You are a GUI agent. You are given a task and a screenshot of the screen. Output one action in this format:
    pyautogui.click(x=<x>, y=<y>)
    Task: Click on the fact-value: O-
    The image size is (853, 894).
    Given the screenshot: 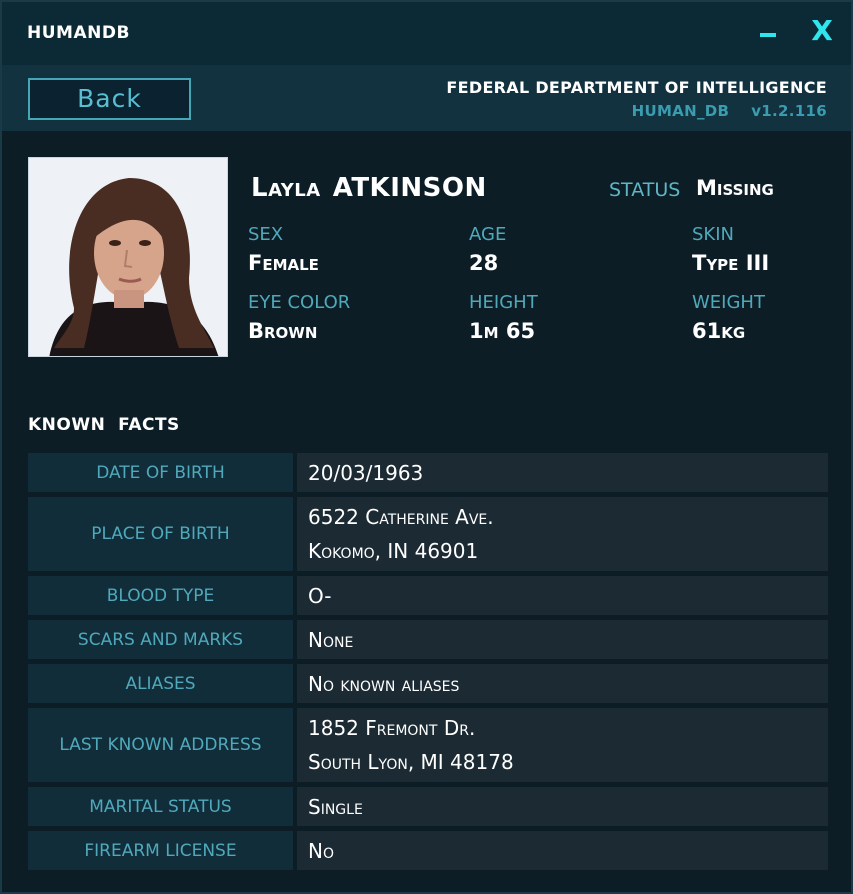 What is the action you would take?
    pyautogui.click(x=562, y=595)
    